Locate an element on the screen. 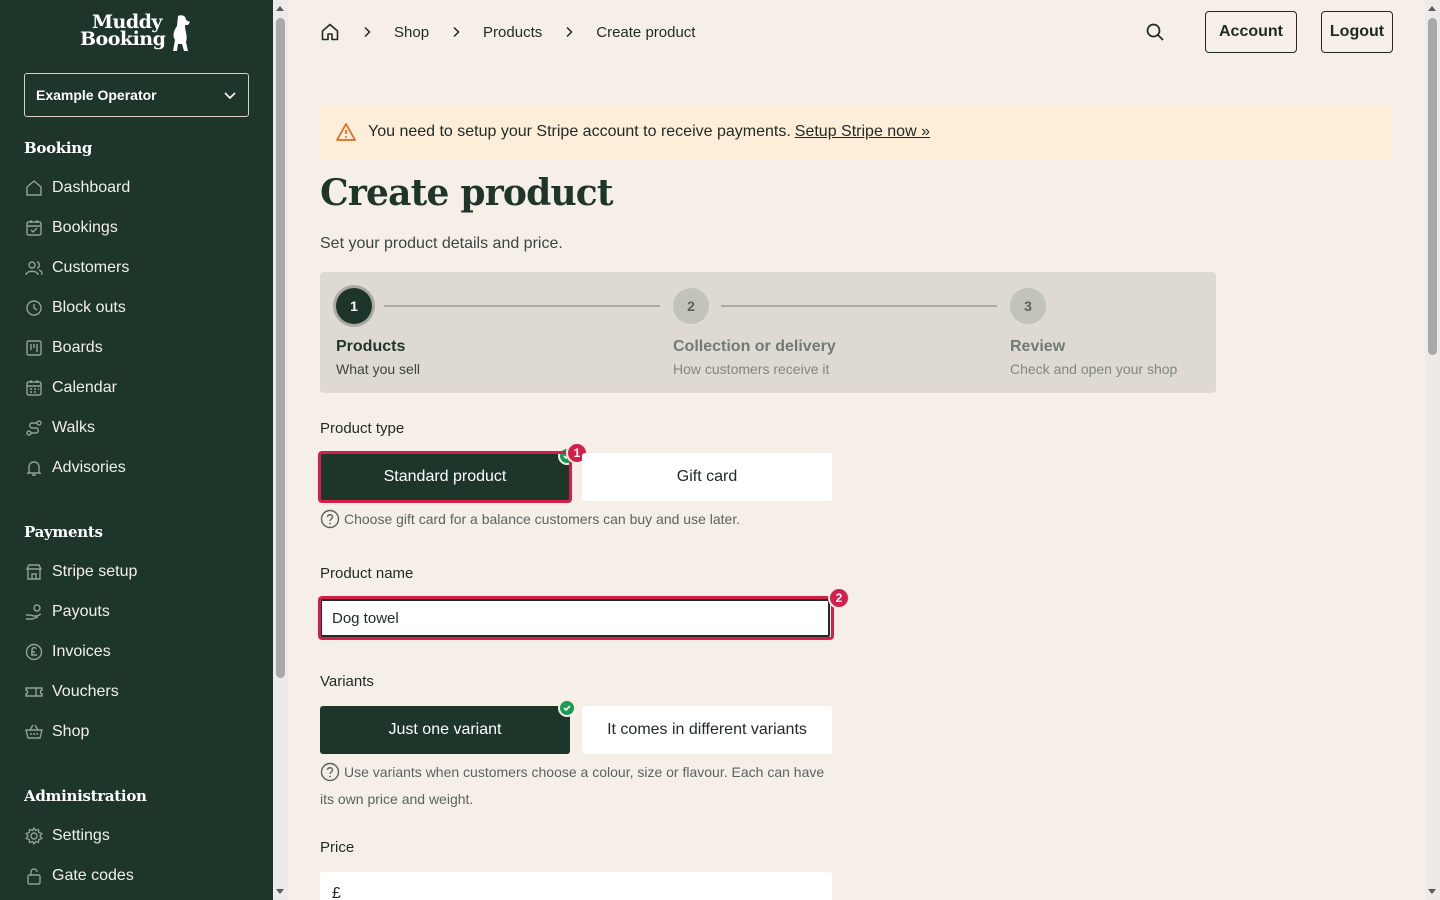 The width and height of the screenshot is (1440, 900). route-icon is located at coordinates (34, 428).